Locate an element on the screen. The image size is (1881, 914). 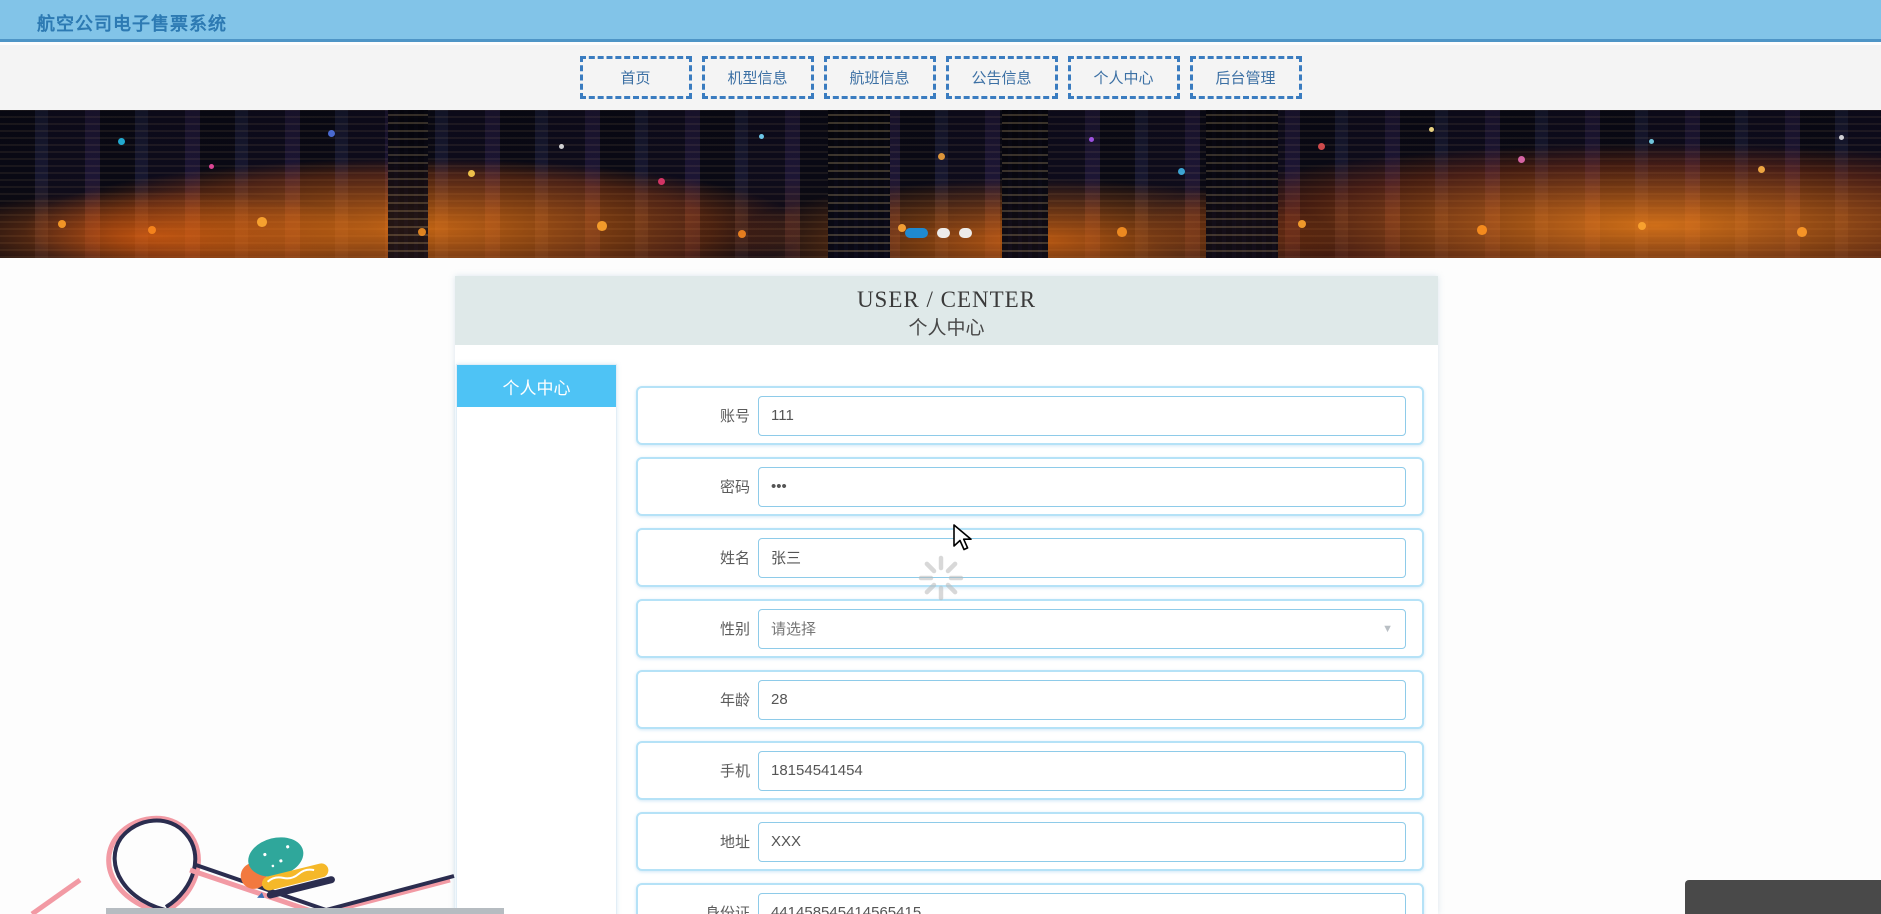
idcard-input is located at coordinates (1082, 903).